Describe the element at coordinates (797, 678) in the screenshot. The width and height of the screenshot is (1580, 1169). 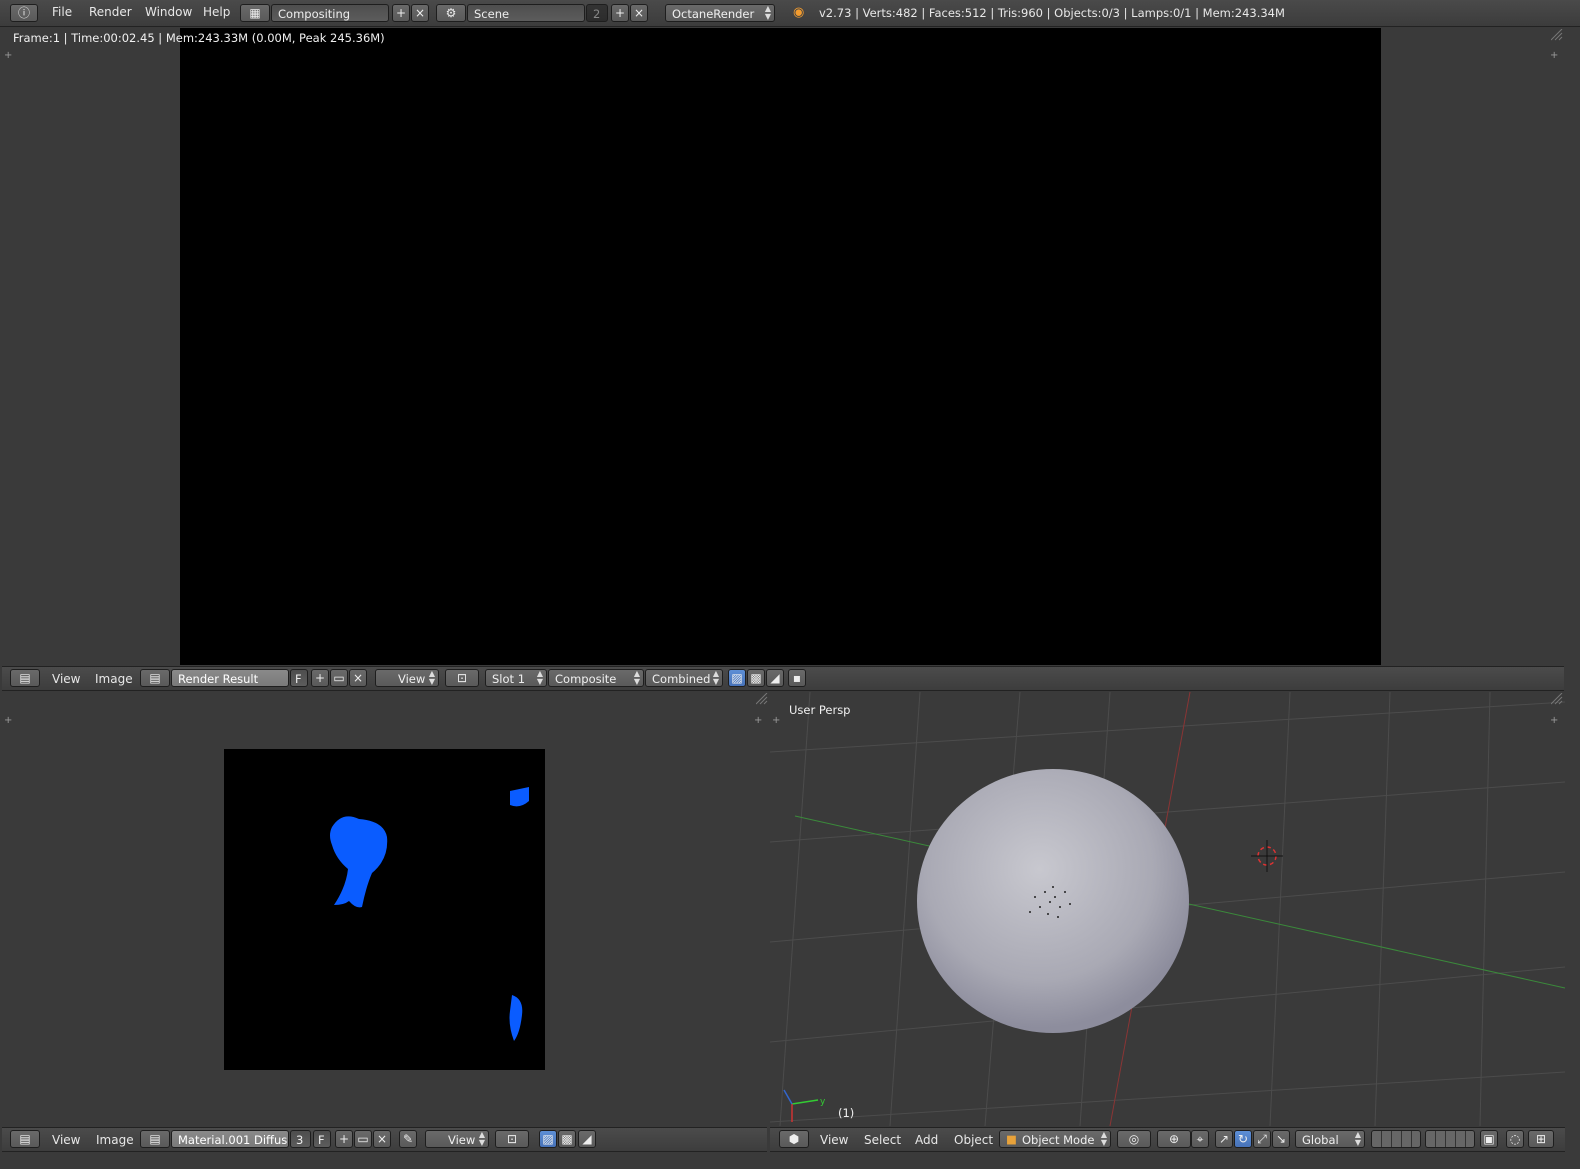
I see `pin-icon: ▪` at that location.